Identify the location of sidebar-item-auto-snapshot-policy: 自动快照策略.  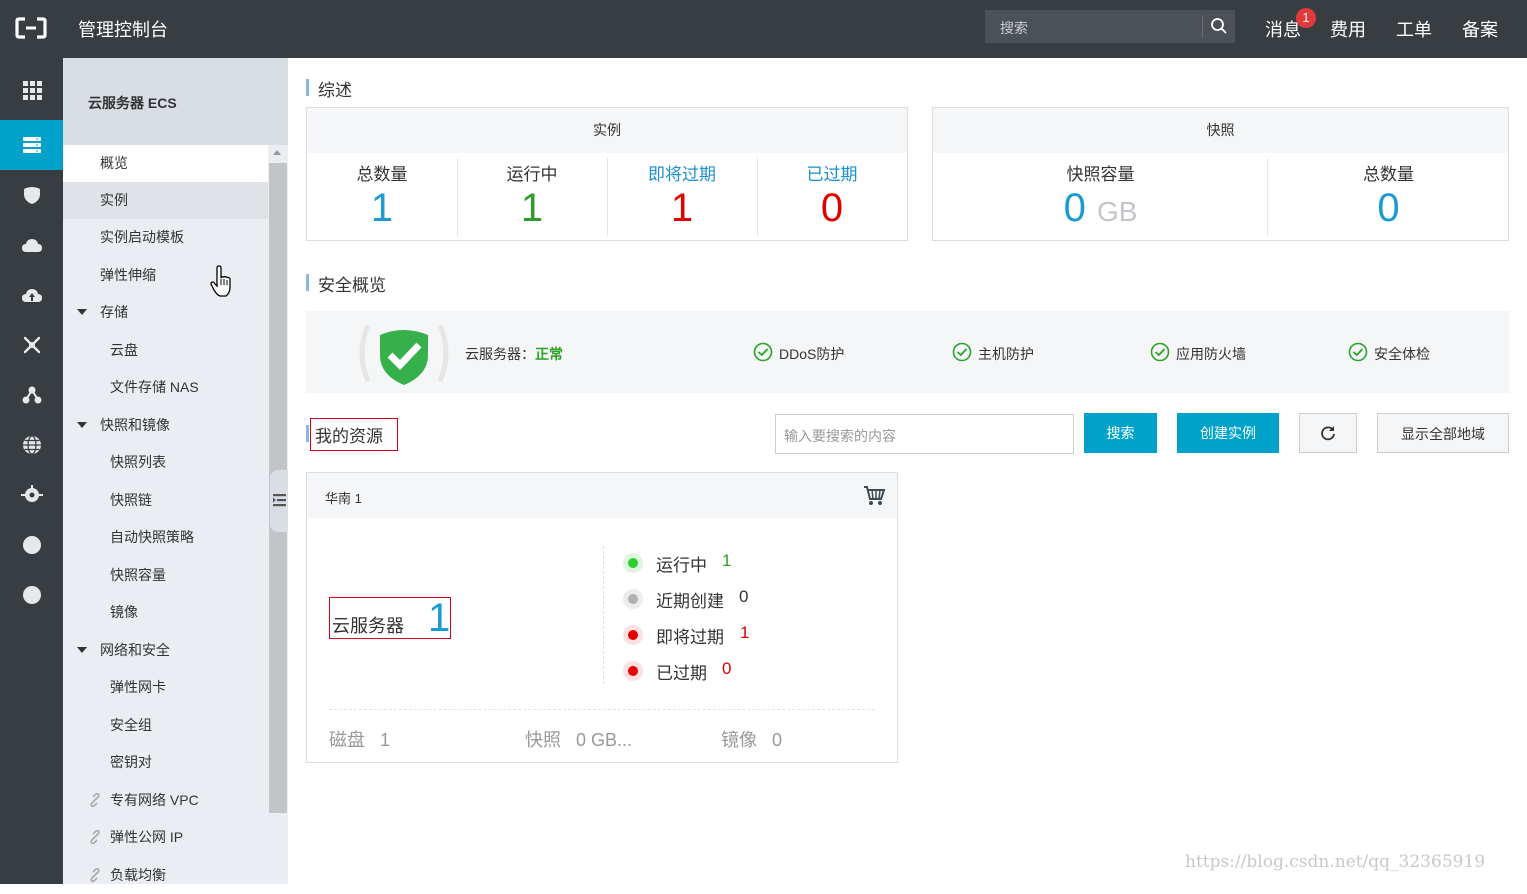
(165, 537).